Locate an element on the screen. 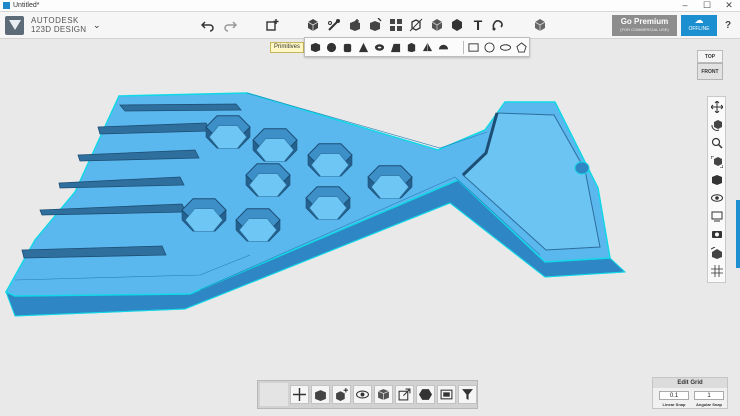 The width and height of the screenshot is (740, 416). account-button: ☁ OFFLINE is located at coordinates (699, 25).